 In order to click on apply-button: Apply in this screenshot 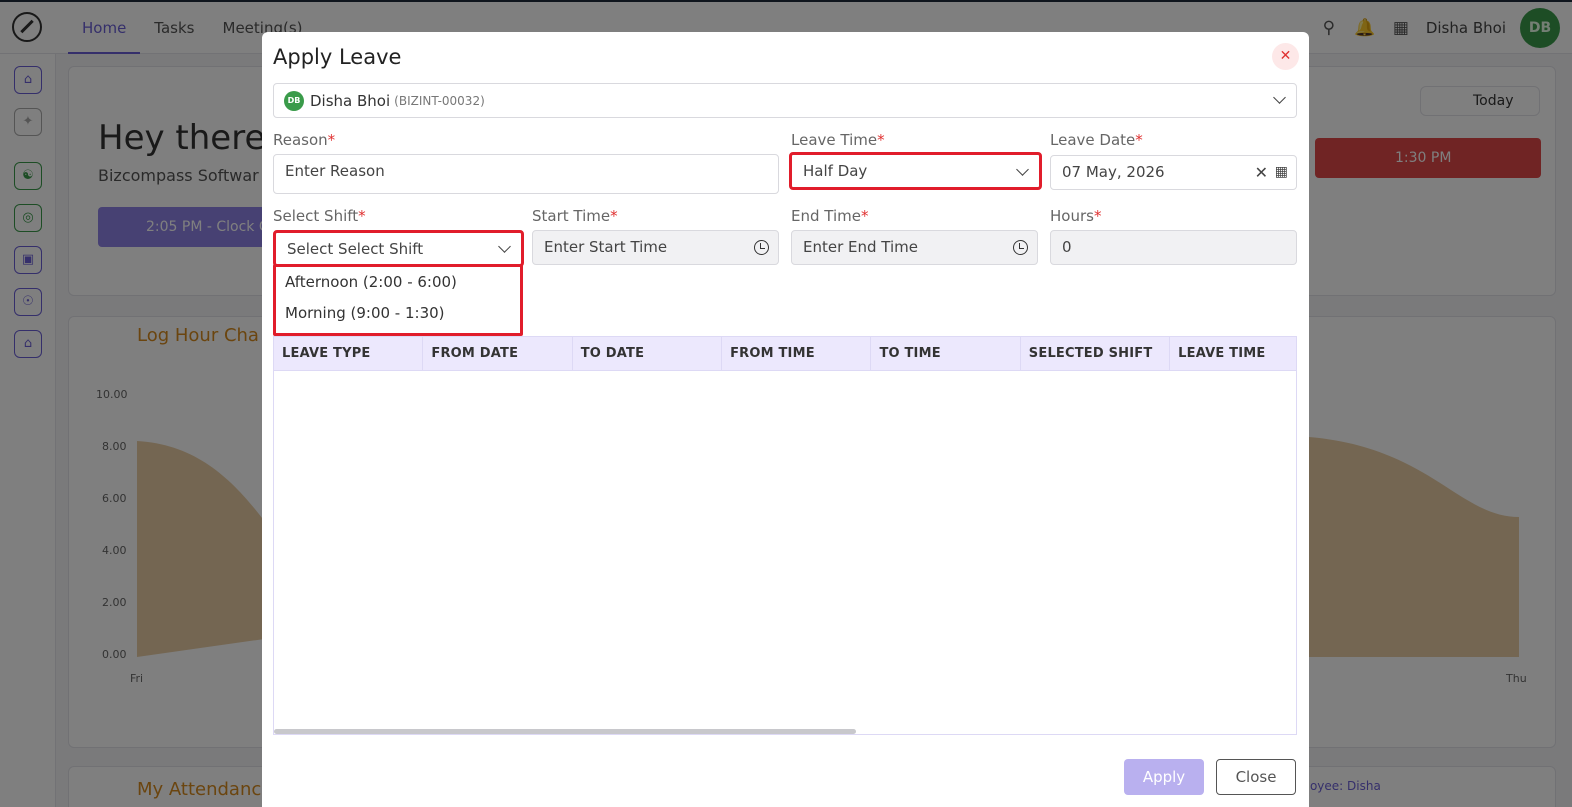, I will do `click(1164, 777)`.